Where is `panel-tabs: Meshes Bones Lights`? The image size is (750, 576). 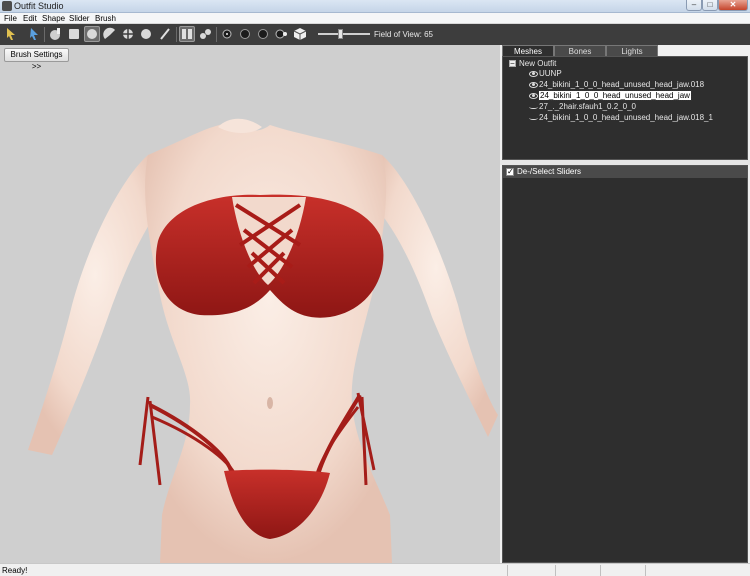
panel-tabs: Meshes Bones Lights is located at coordinates (626, 50).